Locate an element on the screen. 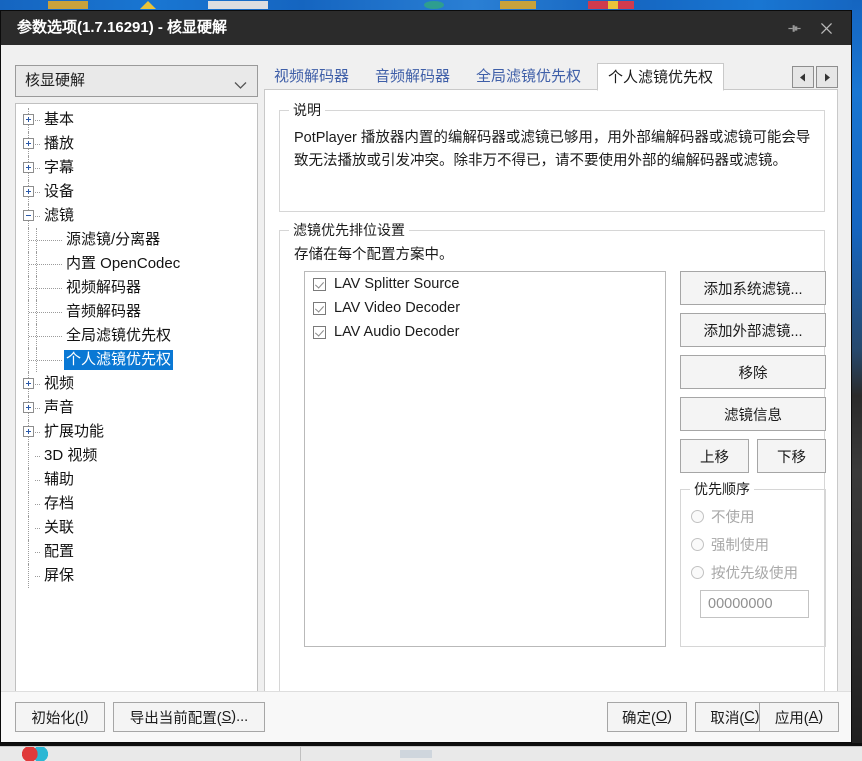 Image resolution: width=862 pixels, height=761 pixels. tree-item-8: 音频解码器 is located at coordinates (136, 312).